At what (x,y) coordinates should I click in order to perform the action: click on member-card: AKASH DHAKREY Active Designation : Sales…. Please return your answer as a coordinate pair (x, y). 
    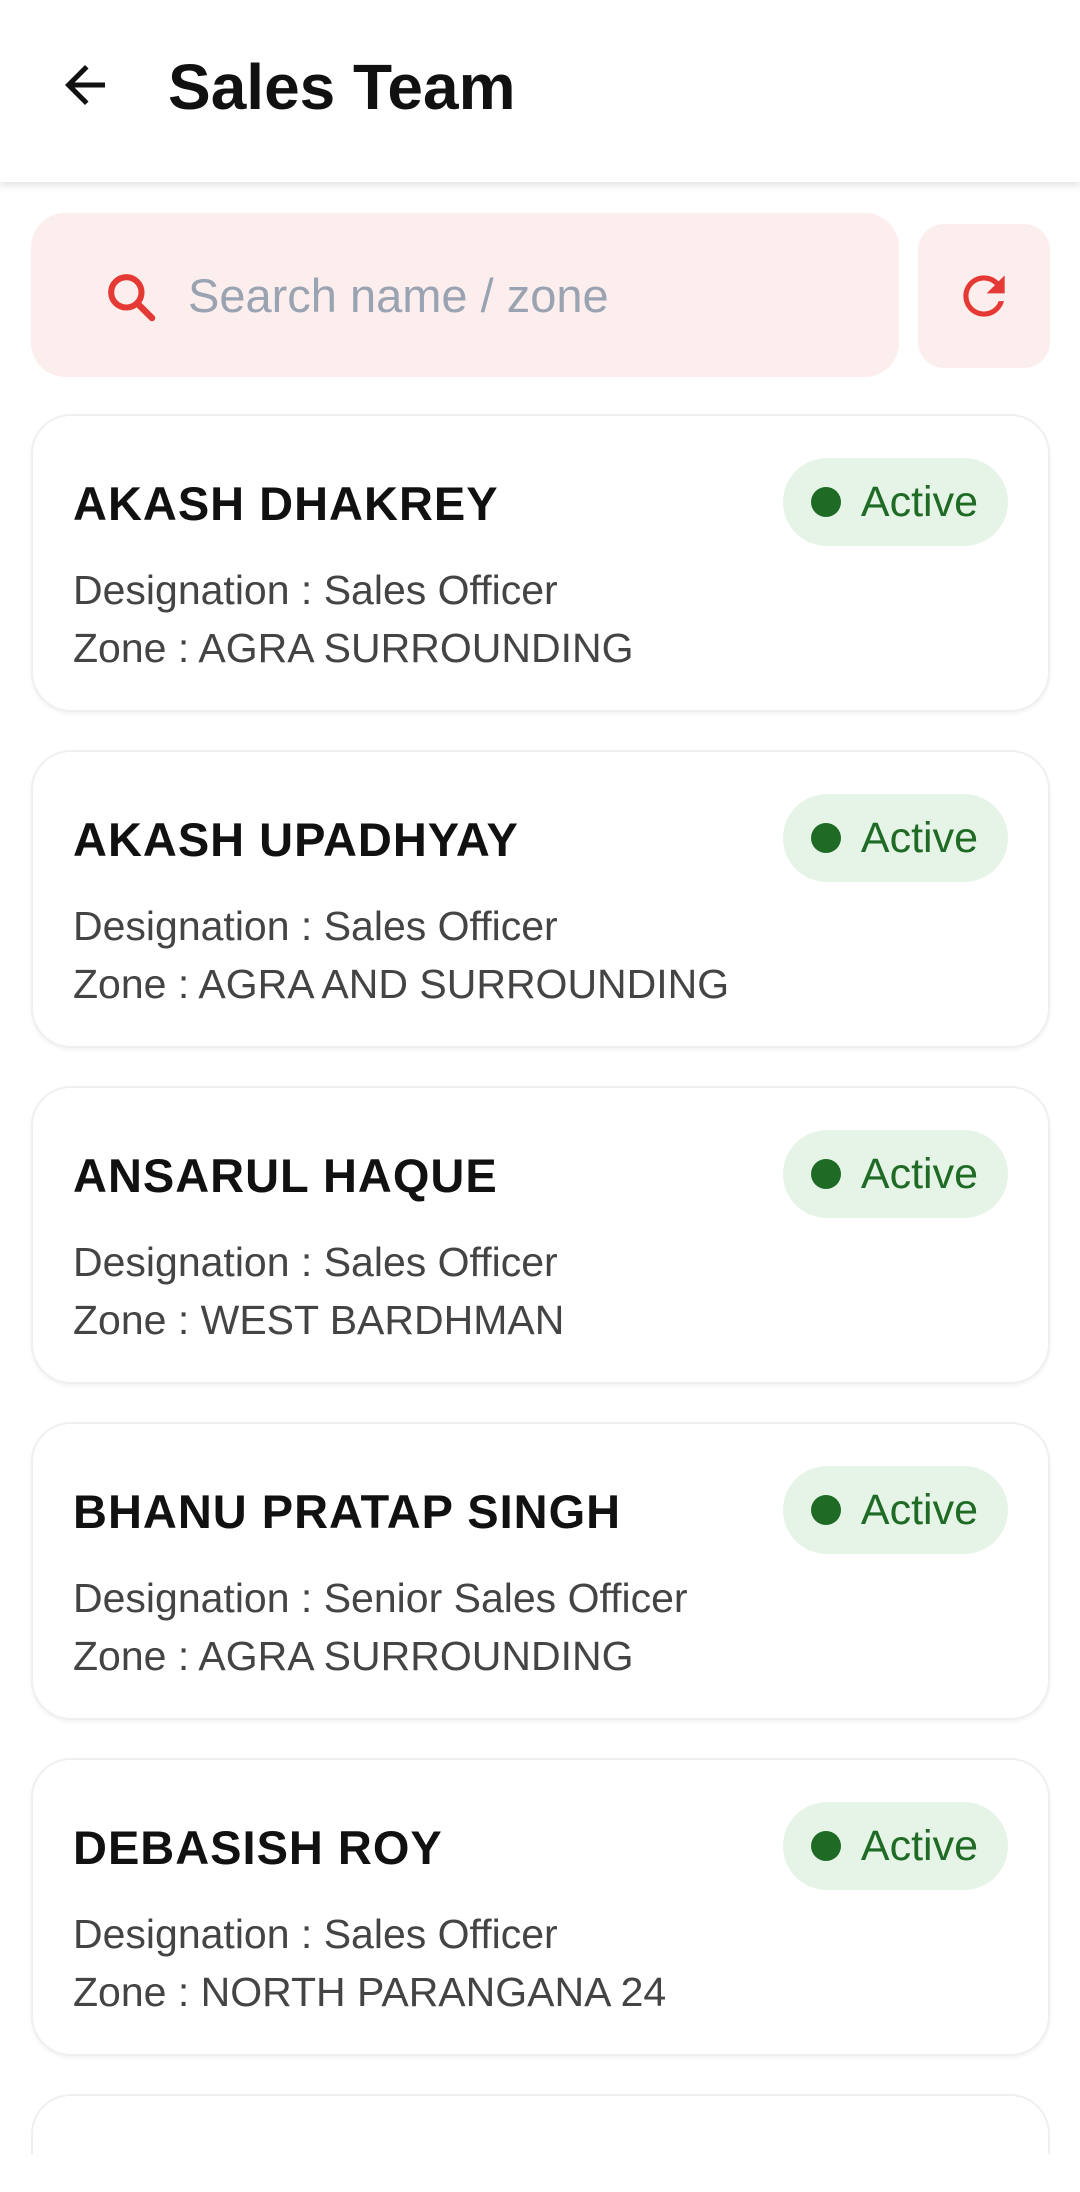
    Looking at the image, I should click on (540, 563).